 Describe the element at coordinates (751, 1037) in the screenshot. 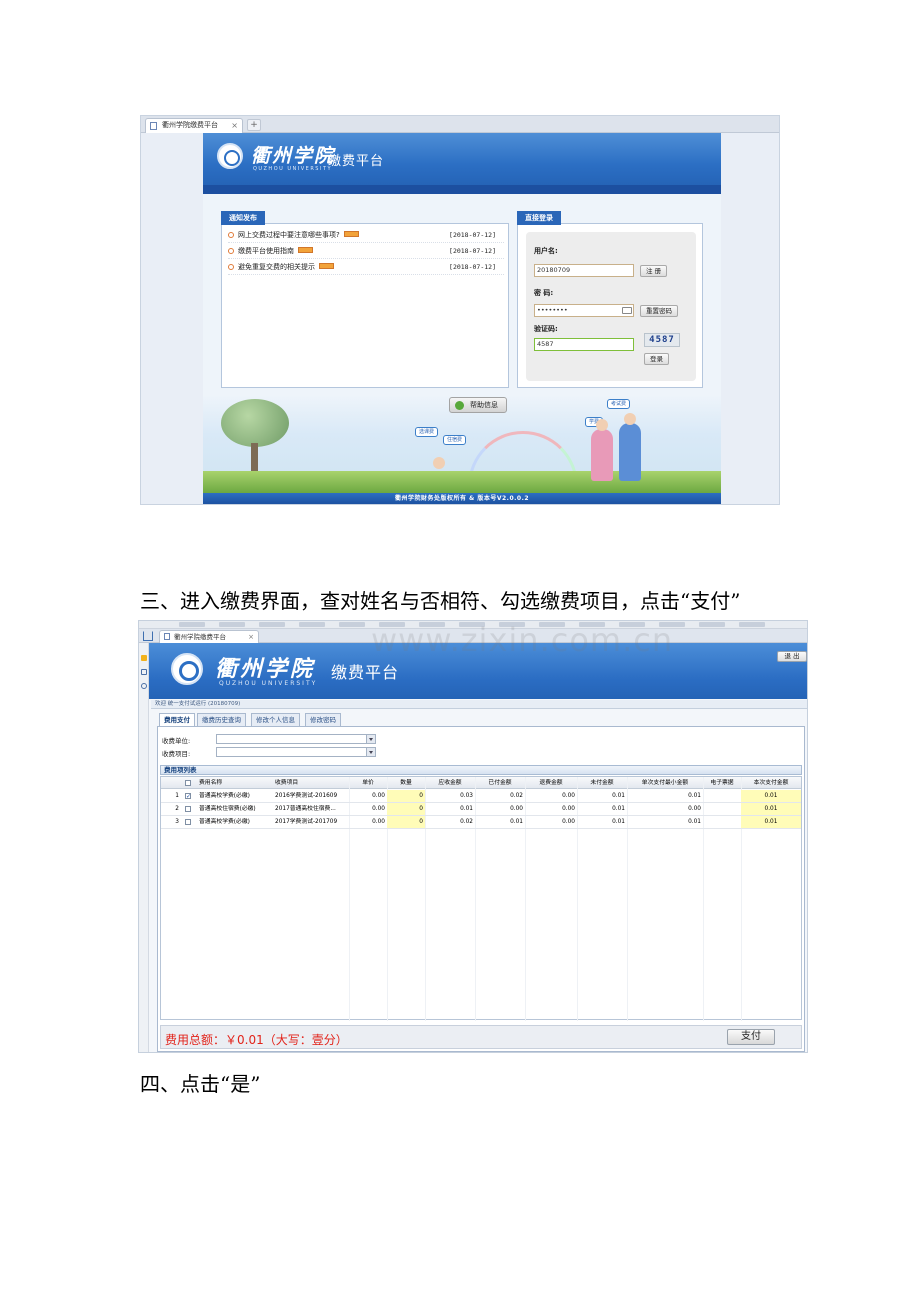

I see `pay-button: 支付` at that location.